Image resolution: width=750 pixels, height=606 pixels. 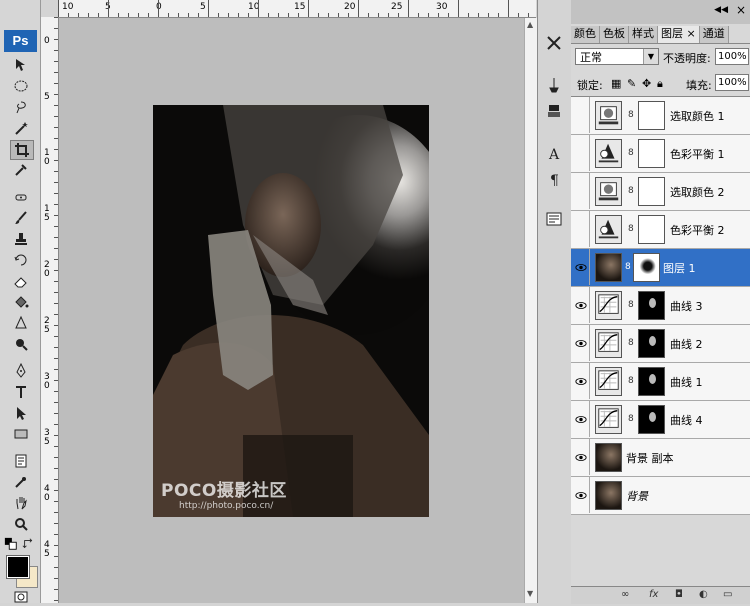 I want to click on tab-color: 颜色, so click(x=585, y=34).